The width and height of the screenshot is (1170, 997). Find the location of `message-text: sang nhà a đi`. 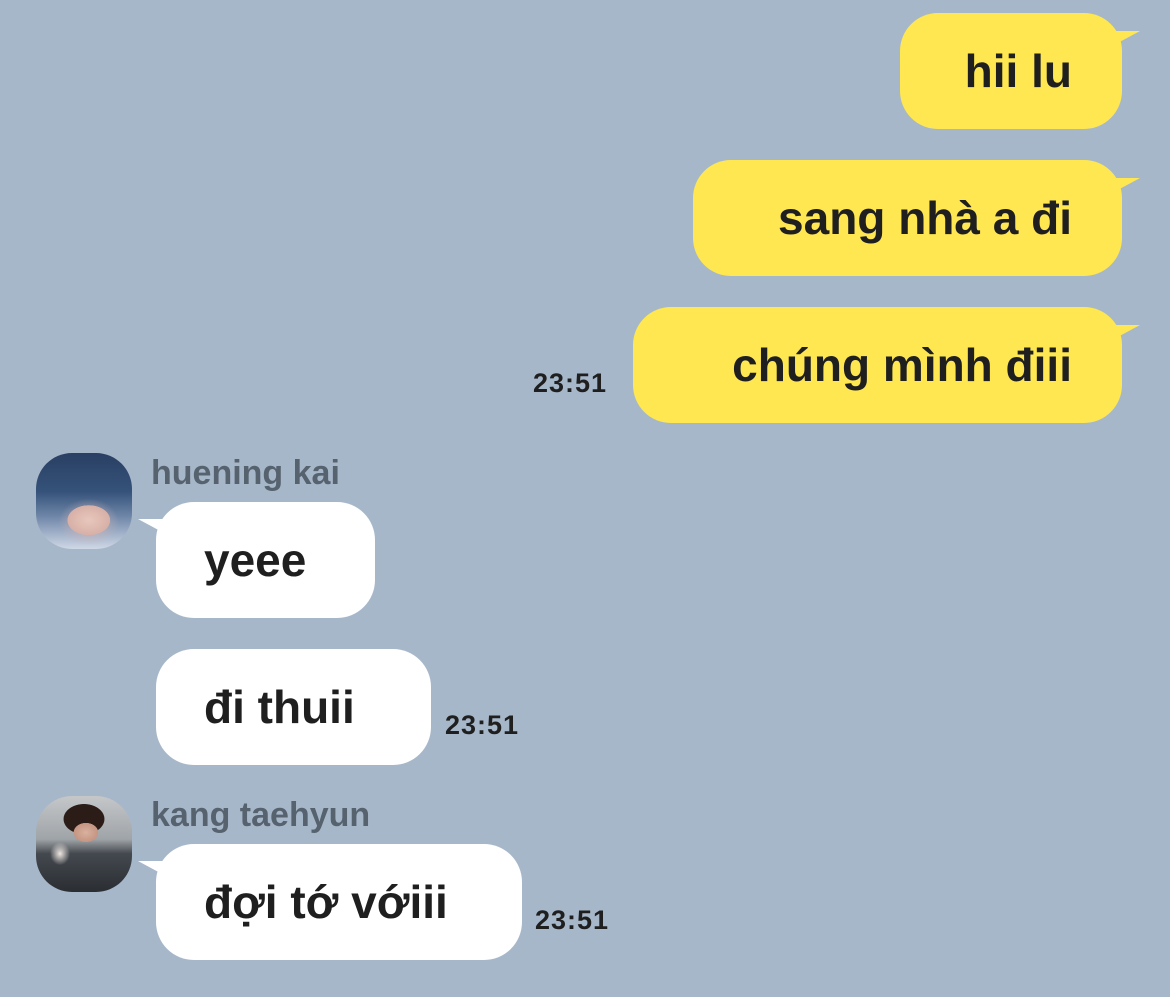

message-text: sang nhà a đi is located at coordinates (925, 218).